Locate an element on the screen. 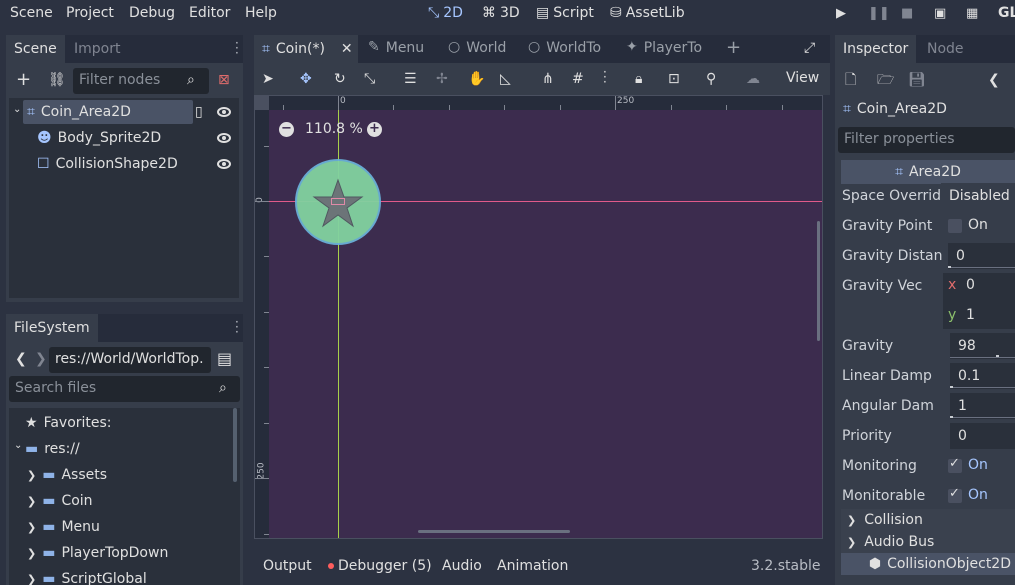 The height and width of the screenshot is (585, 1015). tab-animation: Animation is located at coordinates (532, 566).